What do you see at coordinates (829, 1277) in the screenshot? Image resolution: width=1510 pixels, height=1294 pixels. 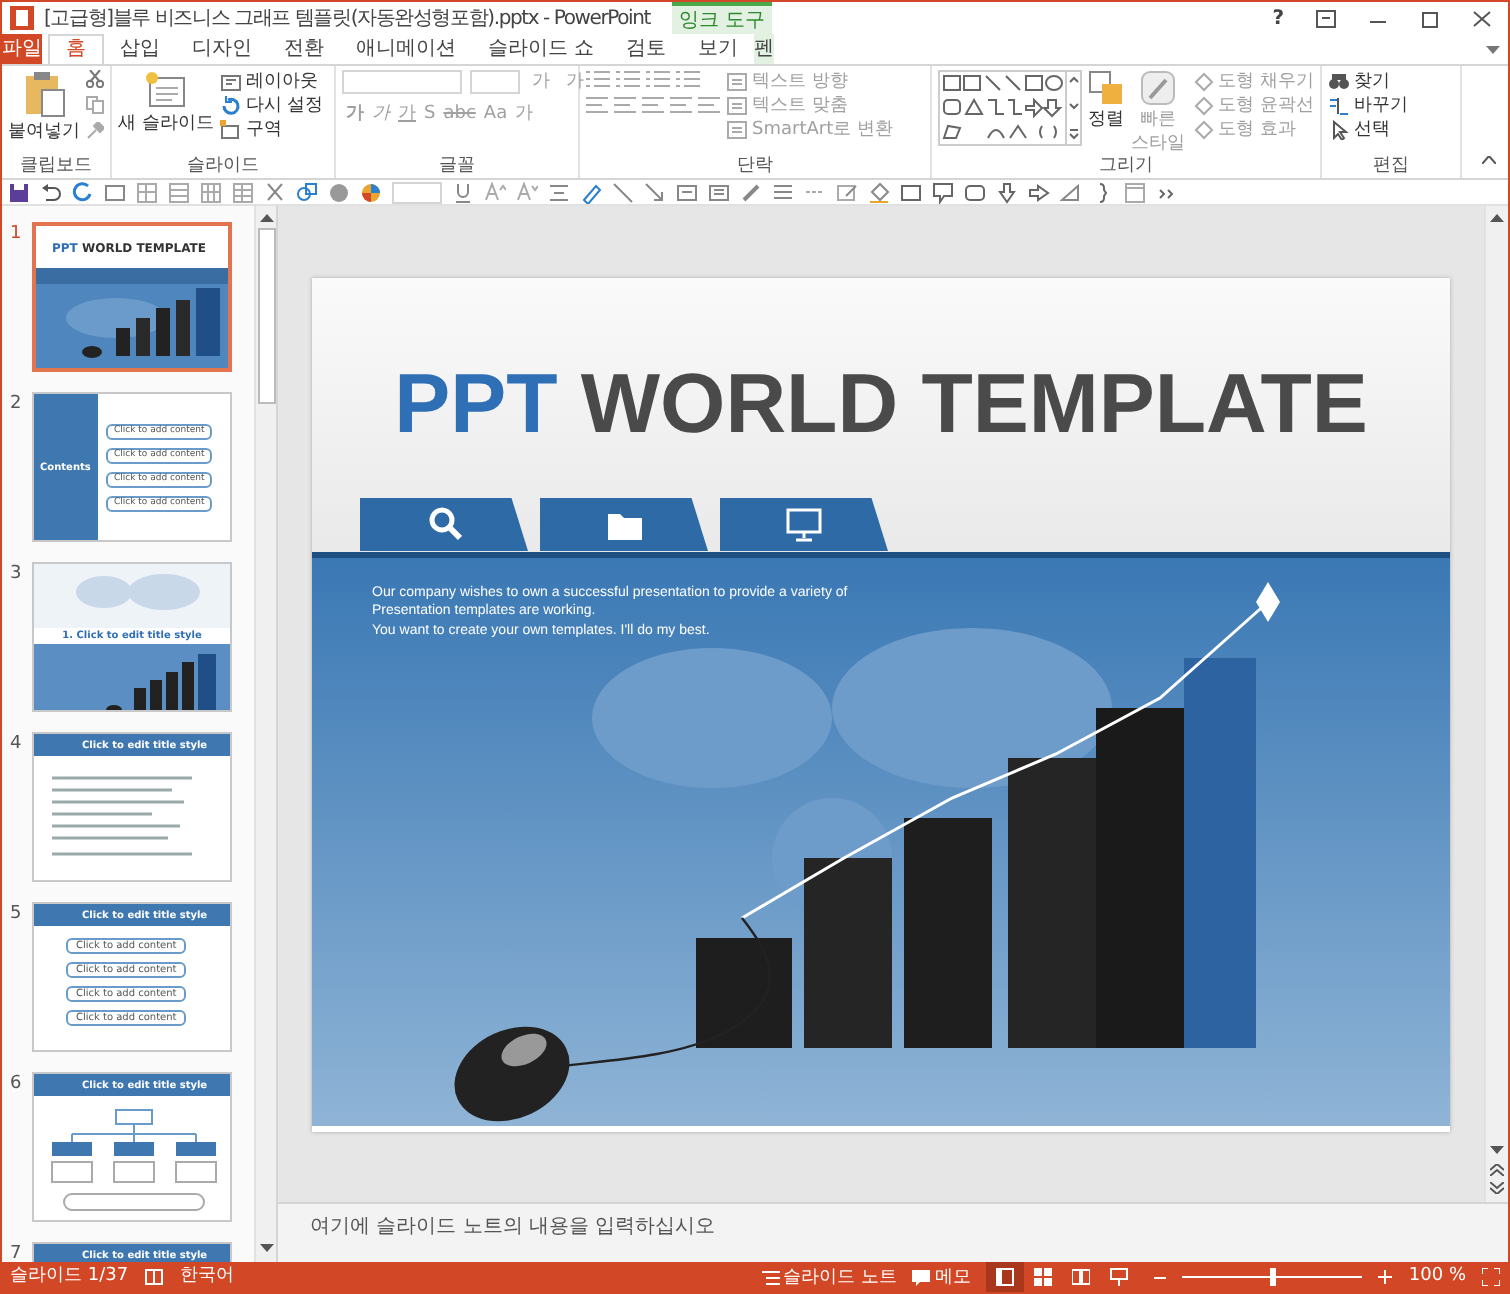 I see `notes-button: 슬라이드 노트` at bounding box center [829, 1277].